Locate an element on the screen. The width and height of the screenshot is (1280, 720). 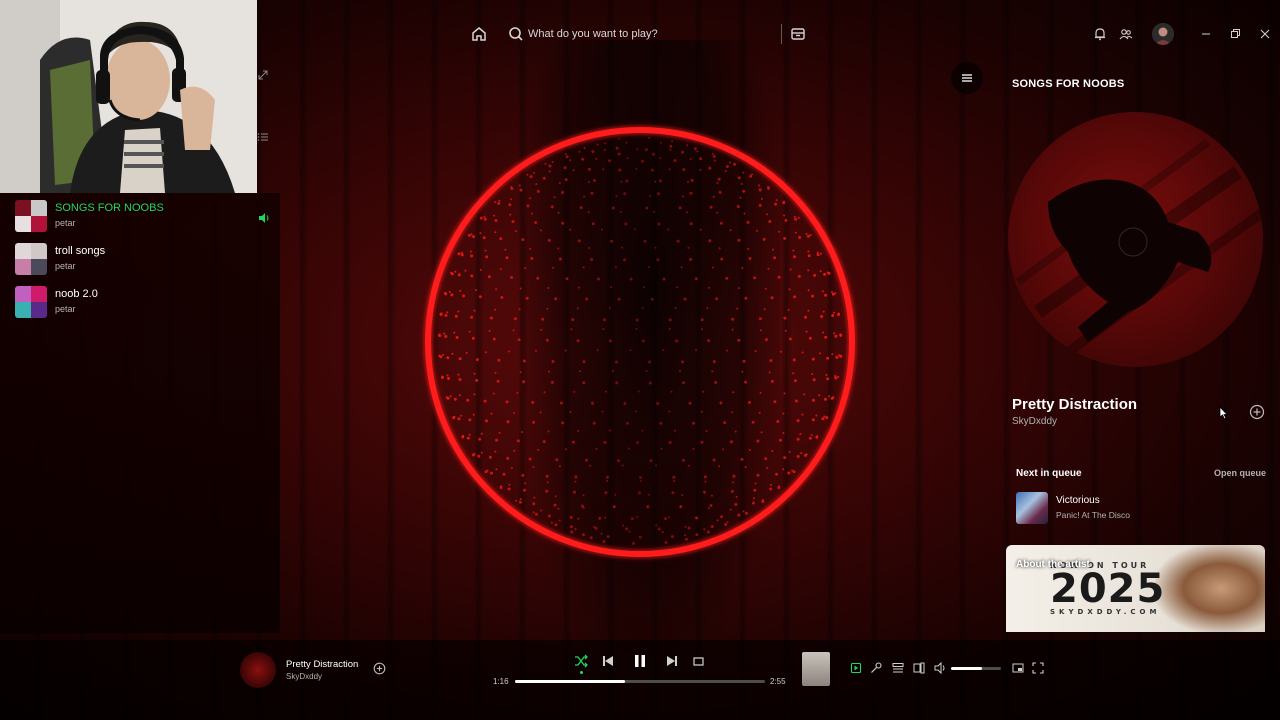
volume-fill is located at coordinates (966, 668).